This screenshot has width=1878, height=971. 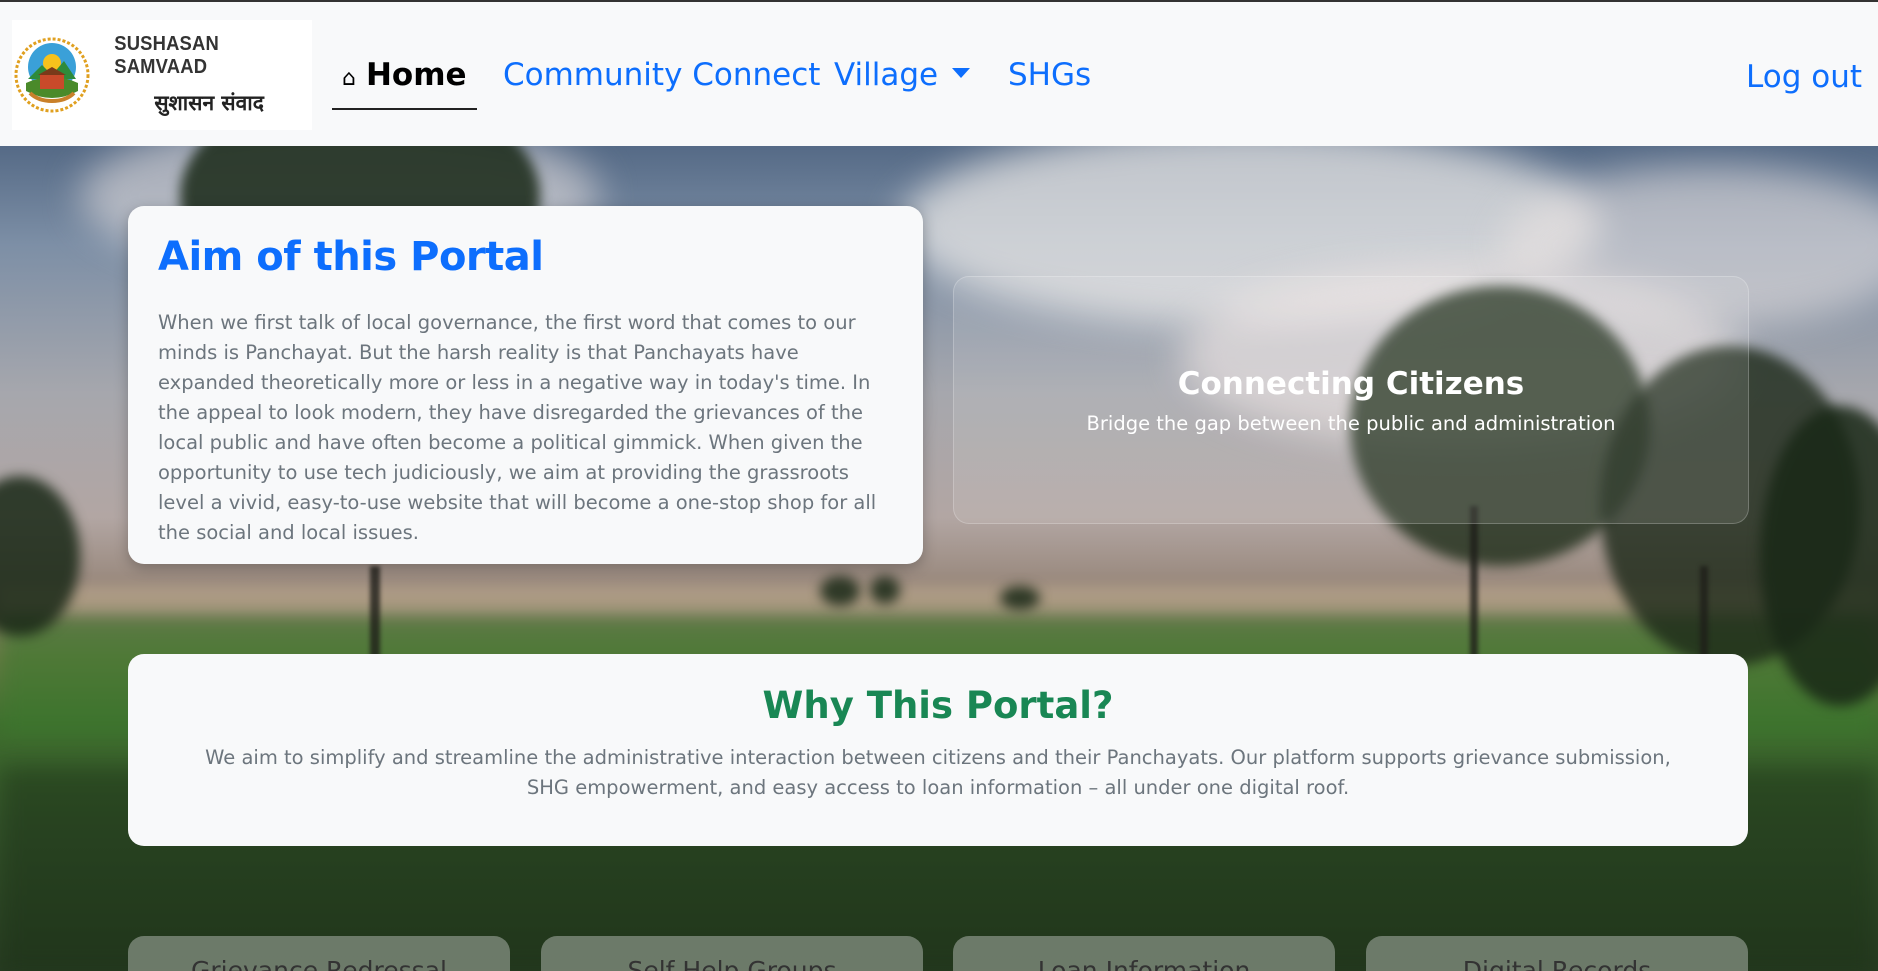 I want to click on emblem-icon, so click(x=52, y=75).